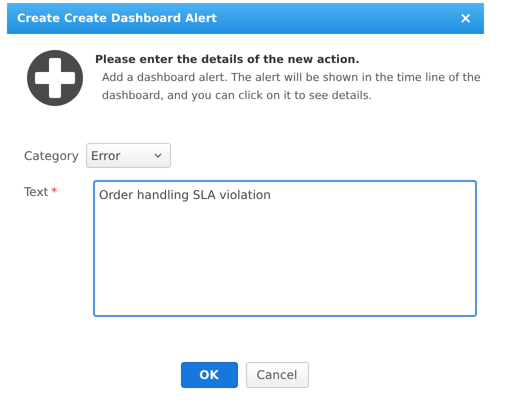 This screenshot has height=405, width=526. What do you see at coordinates (158, 155) in the screenshot?
I see `caret-icon` at bounding box center [158, 155].